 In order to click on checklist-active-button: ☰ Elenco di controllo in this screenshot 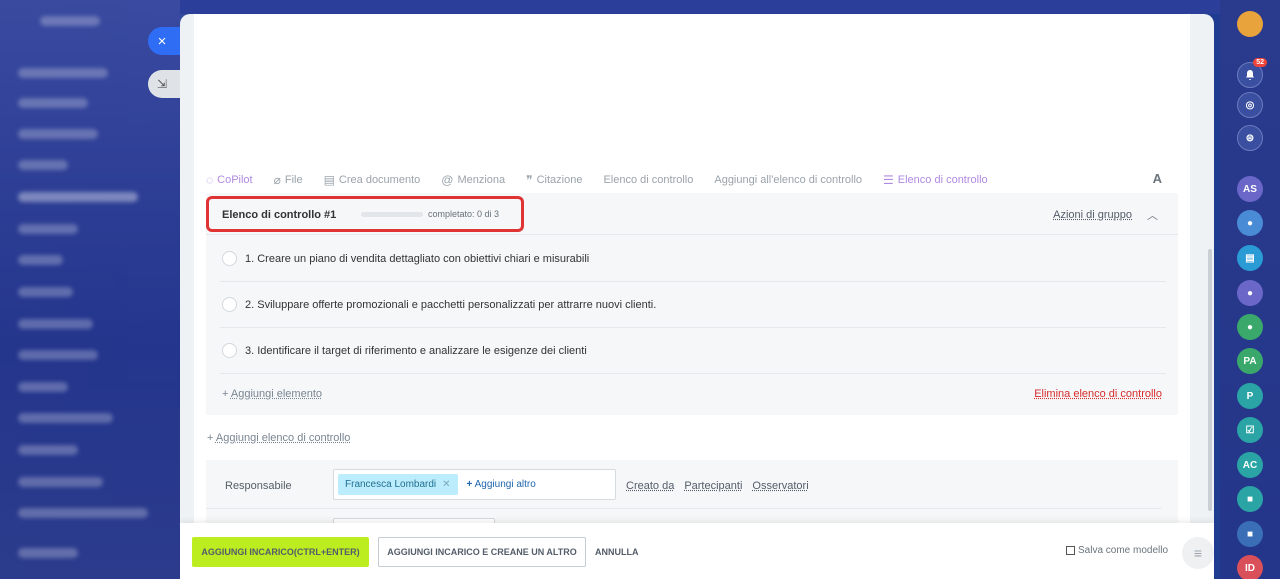, I will do `click(935, 180)`.